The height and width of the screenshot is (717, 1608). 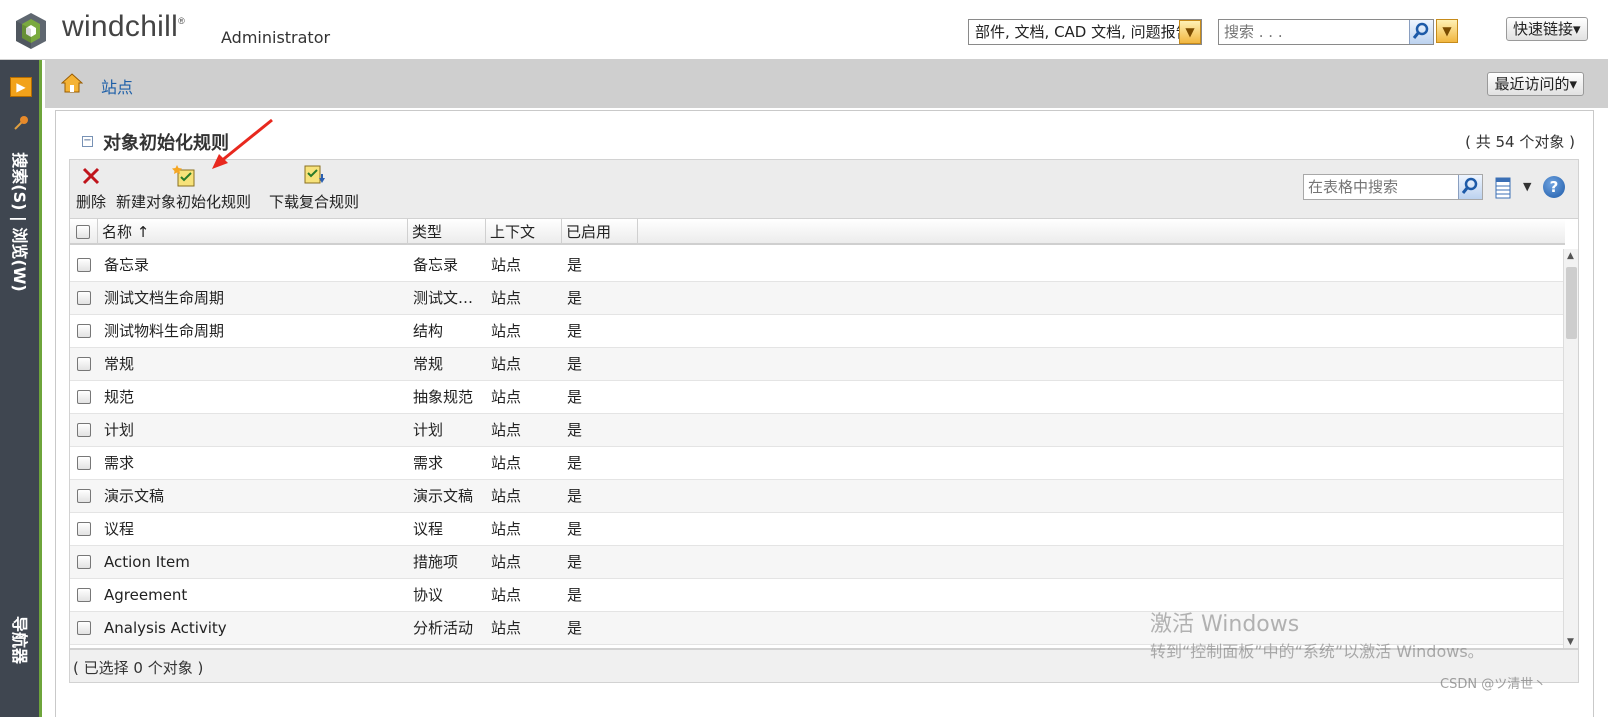 I want to click on delete-icon, so click(x=91, y=176).